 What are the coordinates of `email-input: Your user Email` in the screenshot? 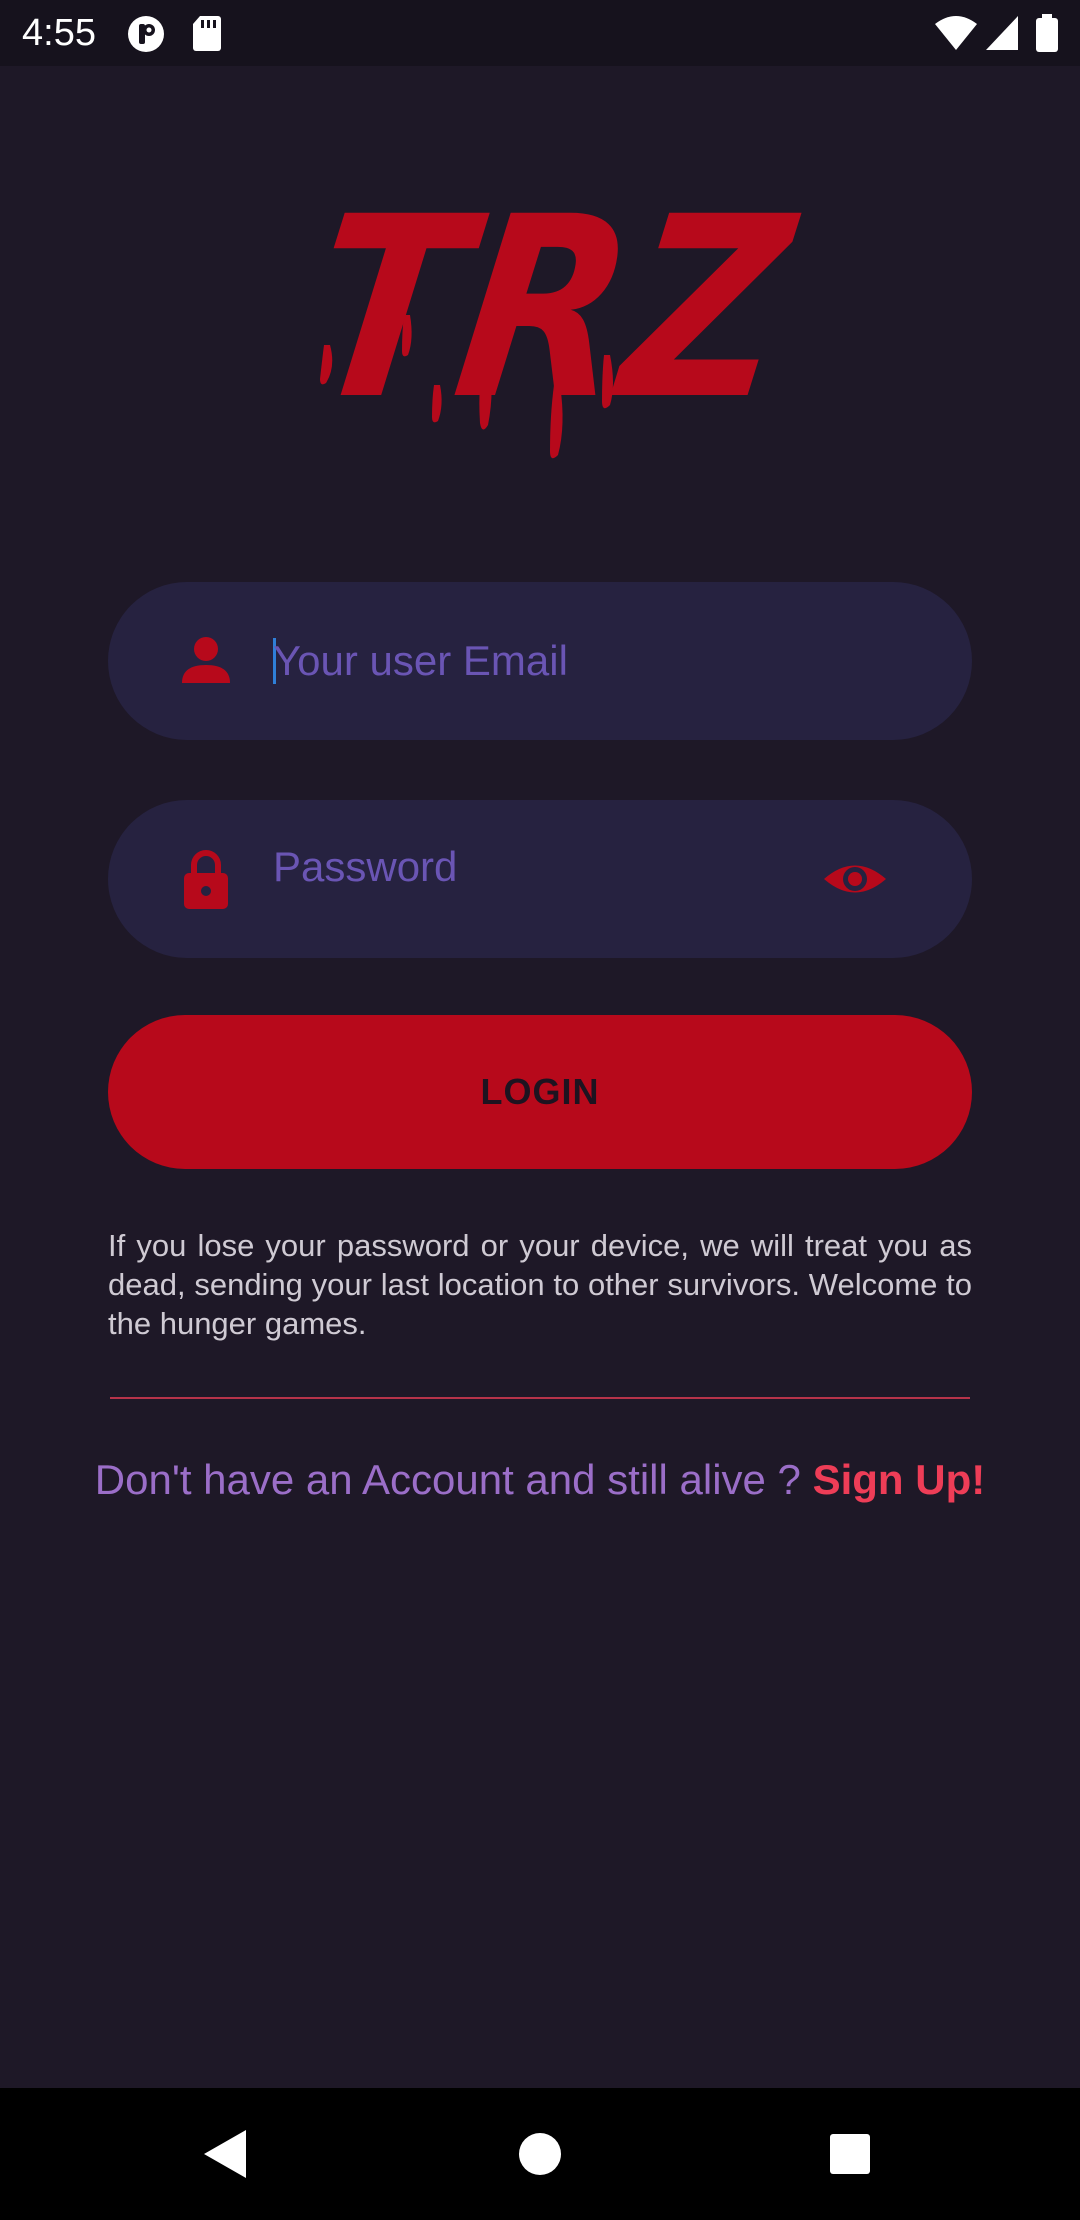 It's located at (562, 661).